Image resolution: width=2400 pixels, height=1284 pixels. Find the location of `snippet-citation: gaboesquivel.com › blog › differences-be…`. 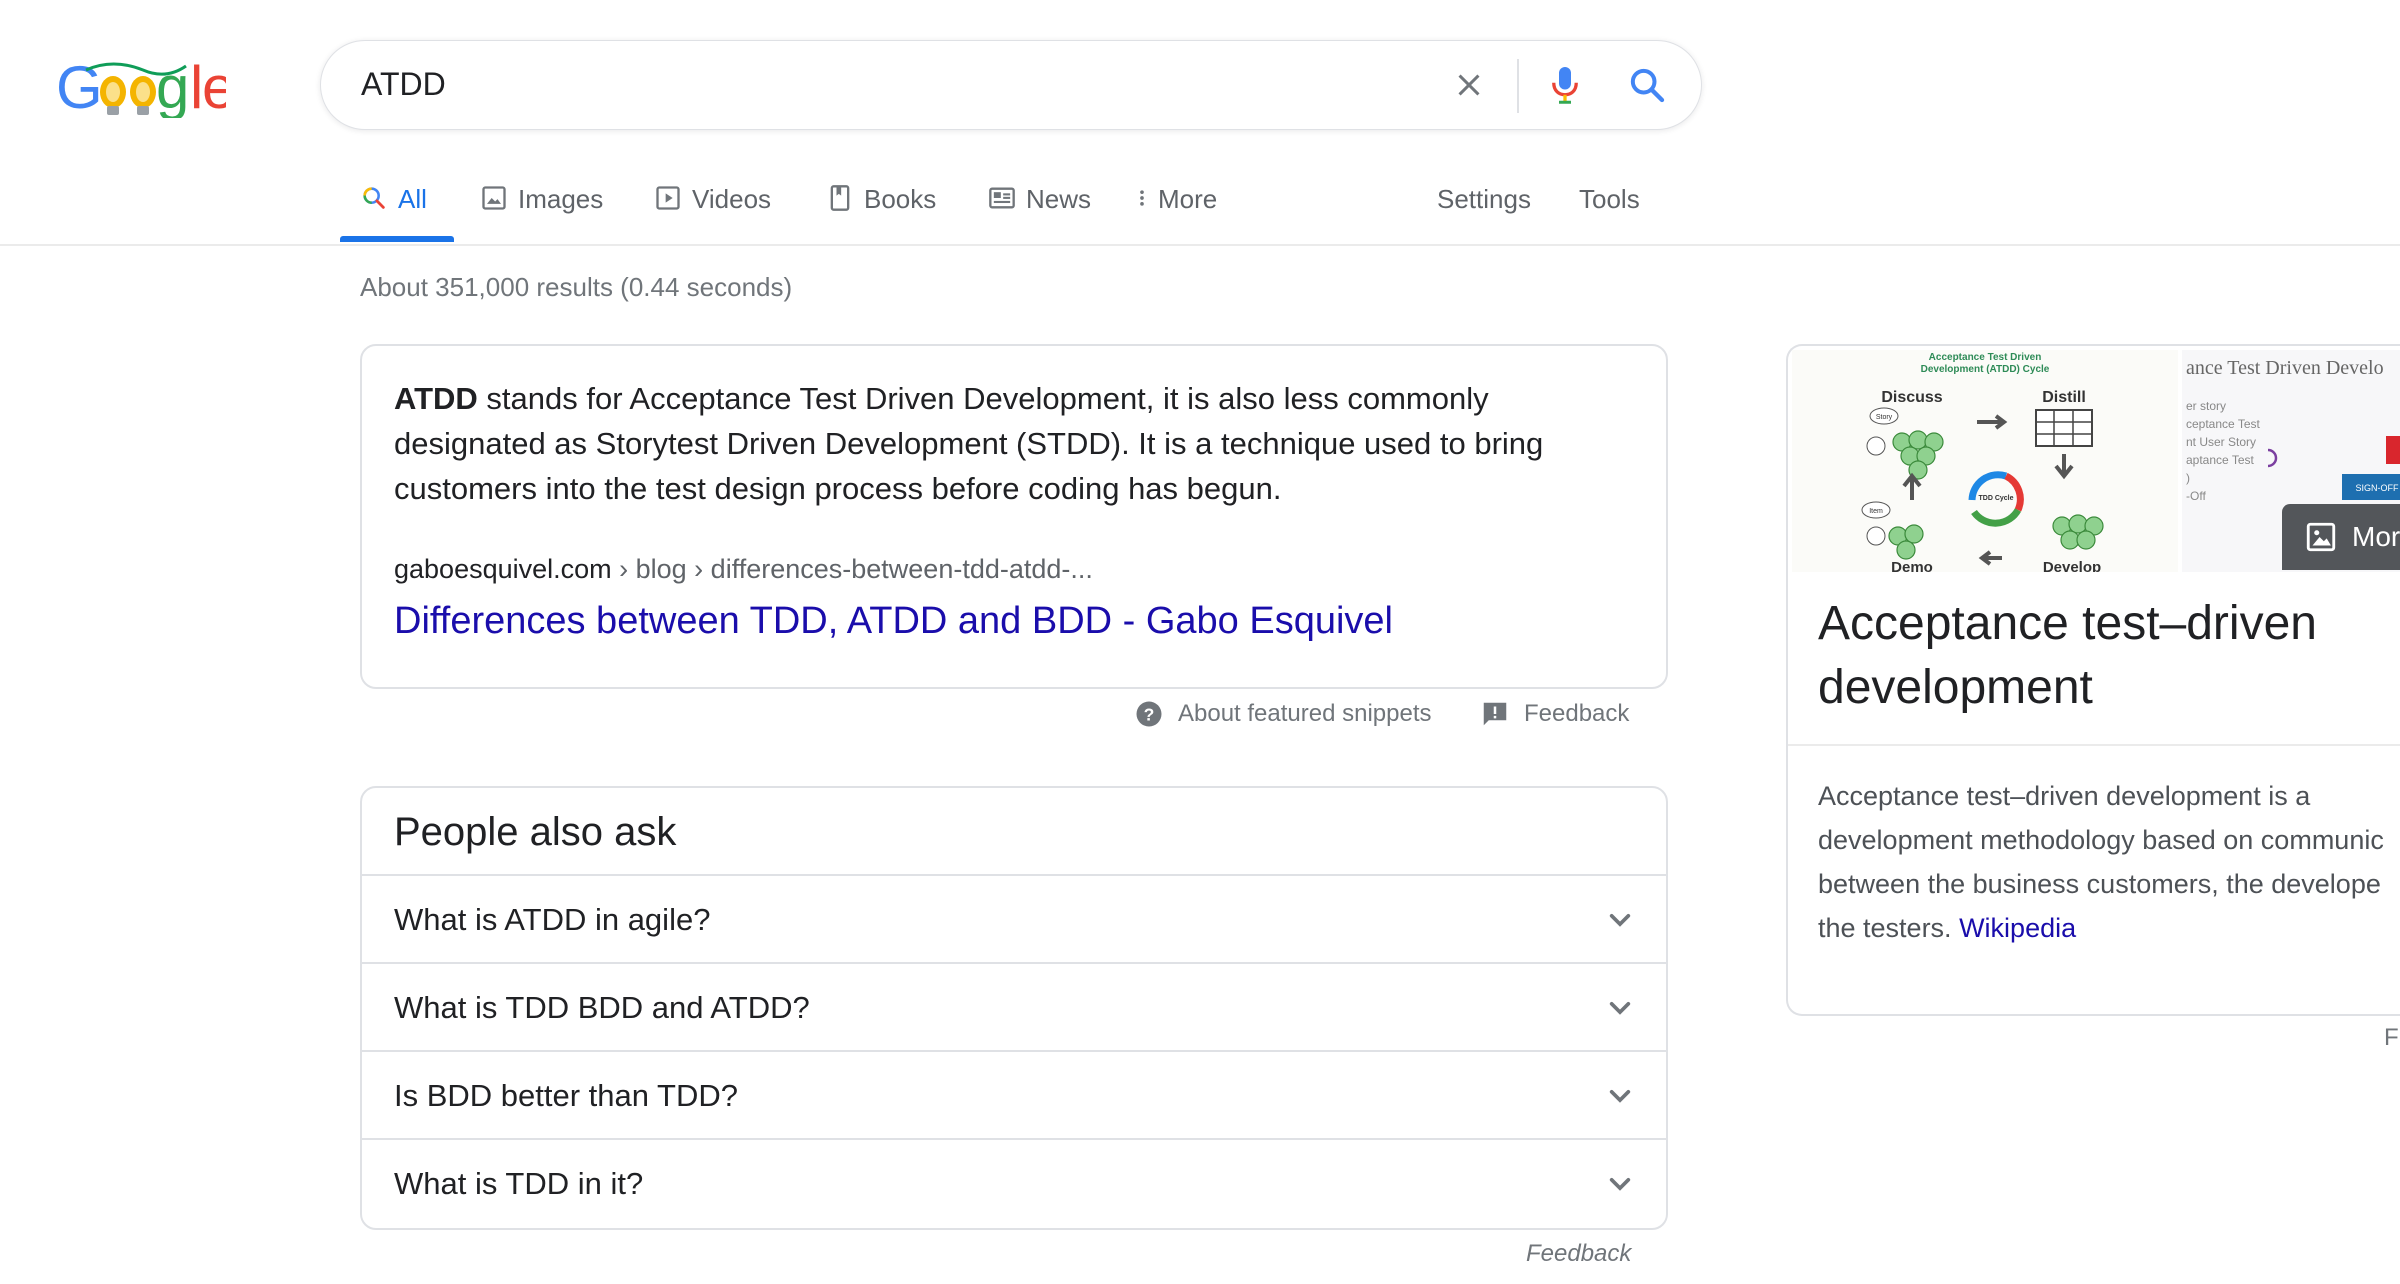

snippet-citation: gaboesquivel.com › blog › differences-be… is located at coordinates (743, 569).